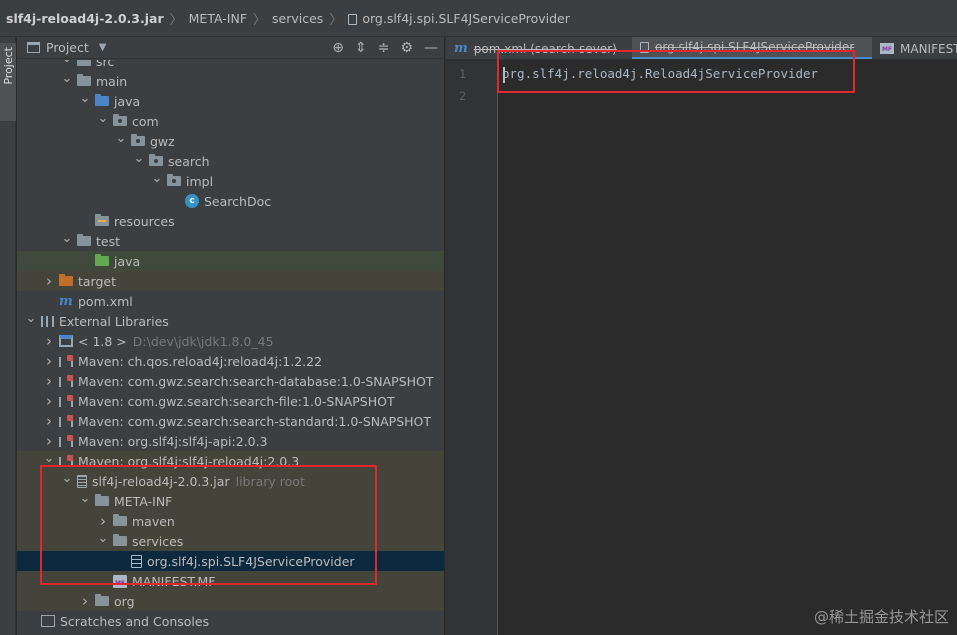 The height and width of the screenshot is (635, 957). What do you see at coordinates (384, 48) in the screenshot?
I see `collapse-all-icon: ≑` at bounding box center [384, 48].